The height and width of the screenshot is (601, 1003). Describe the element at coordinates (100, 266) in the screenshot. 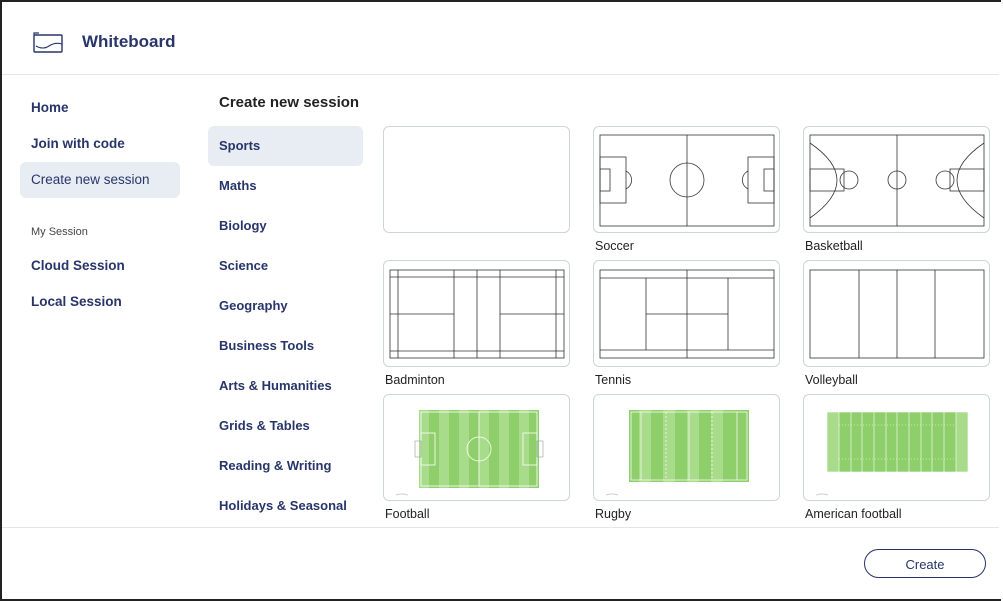

I see `nav-cloud-session: Cloud Session` at that location.